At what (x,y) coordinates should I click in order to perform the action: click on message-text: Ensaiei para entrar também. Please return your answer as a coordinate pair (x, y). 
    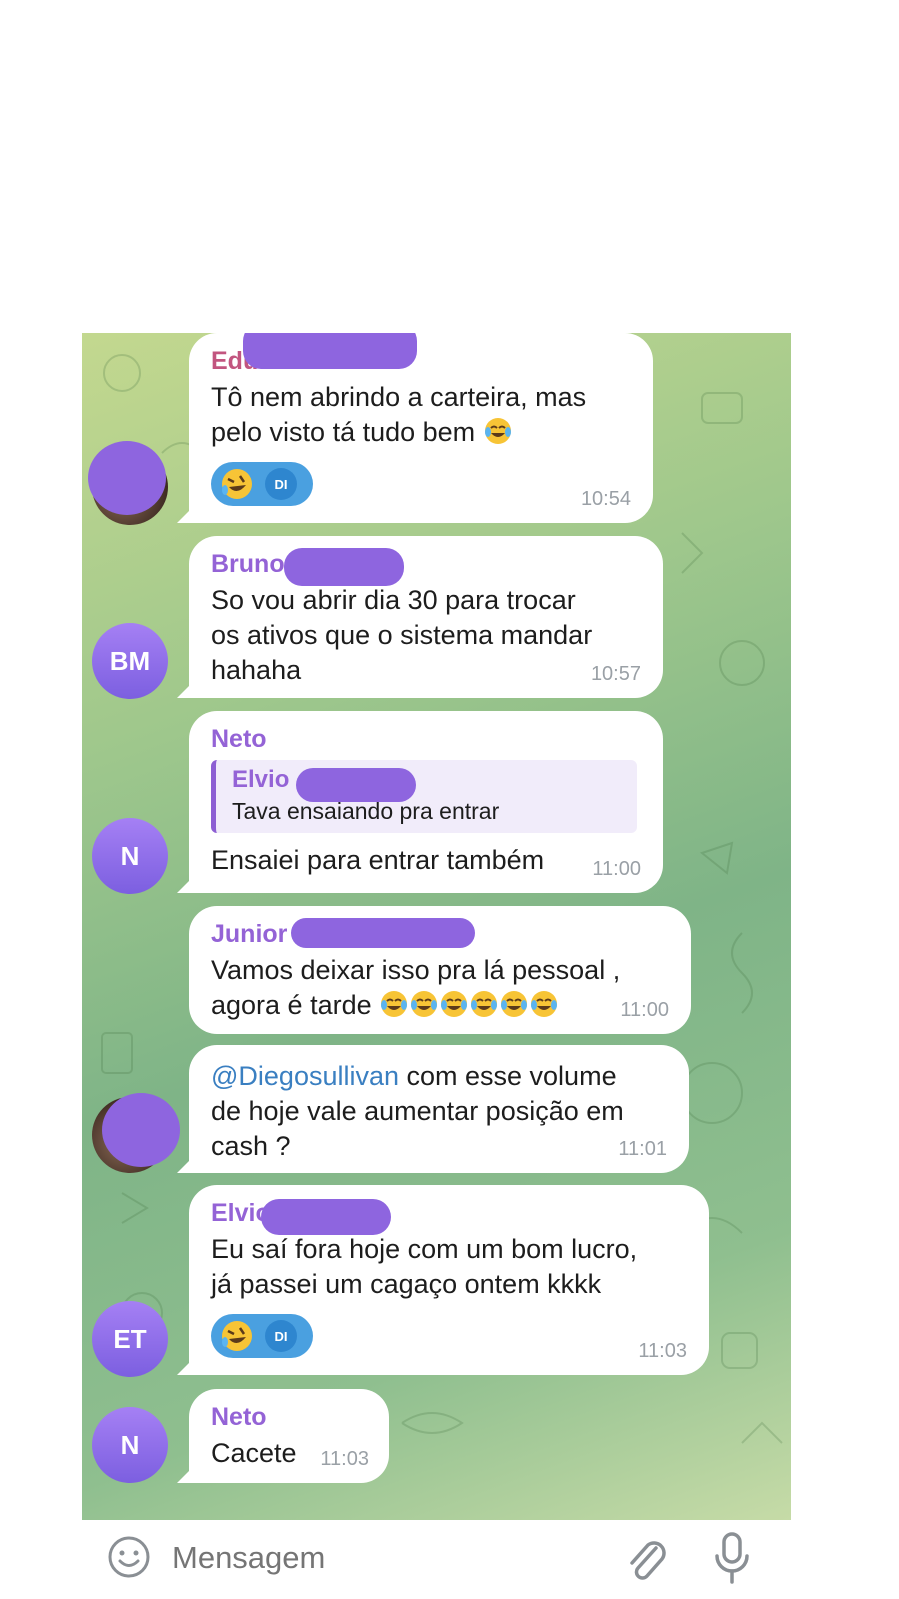
    Looking at the image, I should click on (378, 860).